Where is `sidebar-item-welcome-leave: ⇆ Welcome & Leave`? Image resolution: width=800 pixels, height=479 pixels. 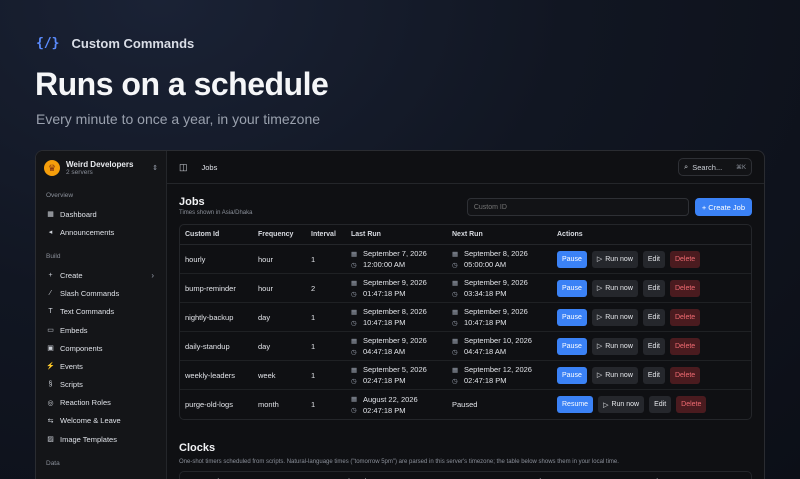
sidebar-item-welcome-leave: ⇆ Welcome & Leave is located at coordinates (101, 421).